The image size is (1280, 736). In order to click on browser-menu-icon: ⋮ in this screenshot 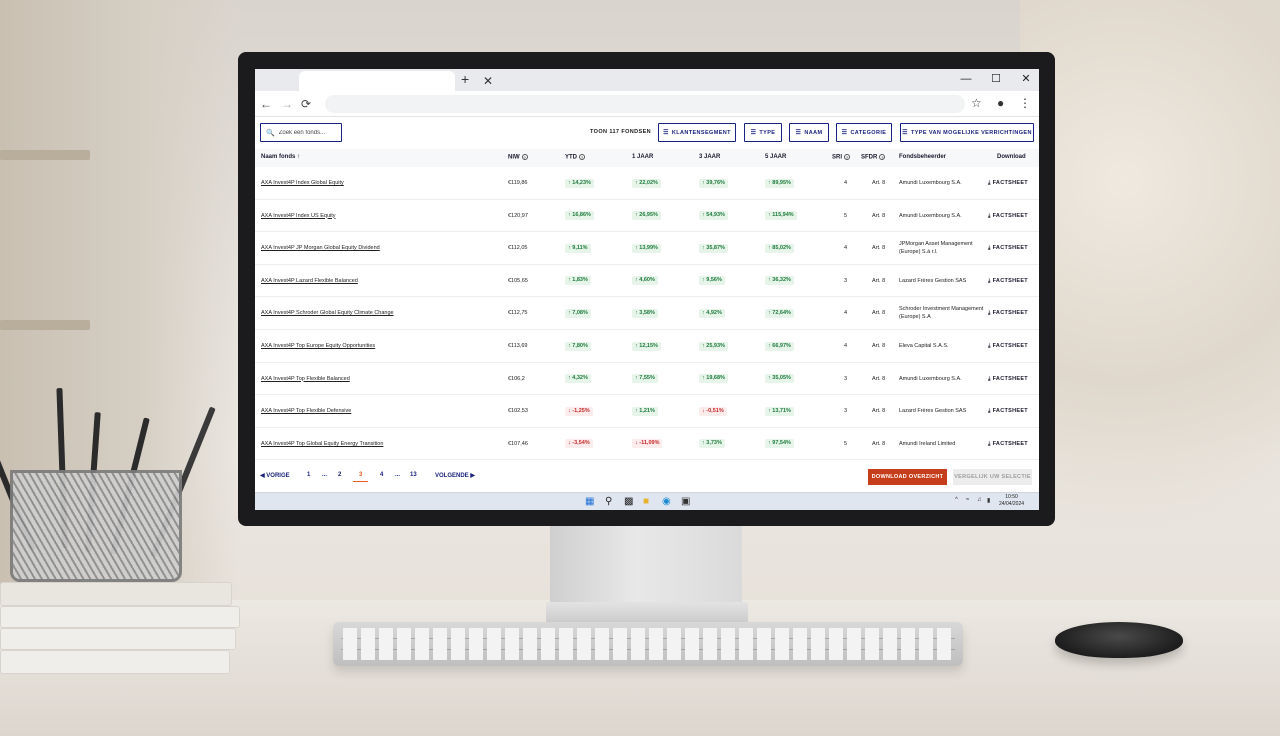, I will do `click(1025, 103)`.